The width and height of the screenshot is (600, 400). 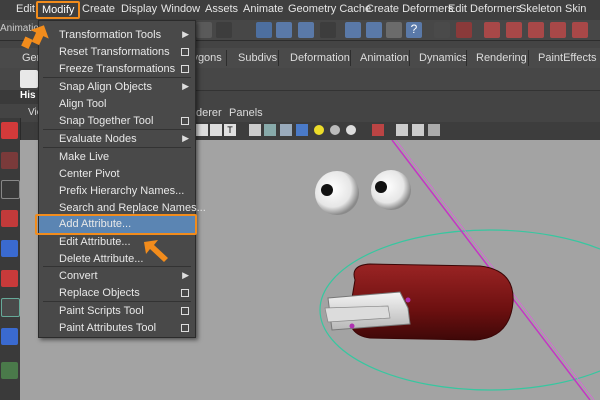 What do you see at coordinates (117, 121) in the screenshot?
I see `menu-item-snap-together-tool: Snap Together Tool` at bounding box center [117, 121].